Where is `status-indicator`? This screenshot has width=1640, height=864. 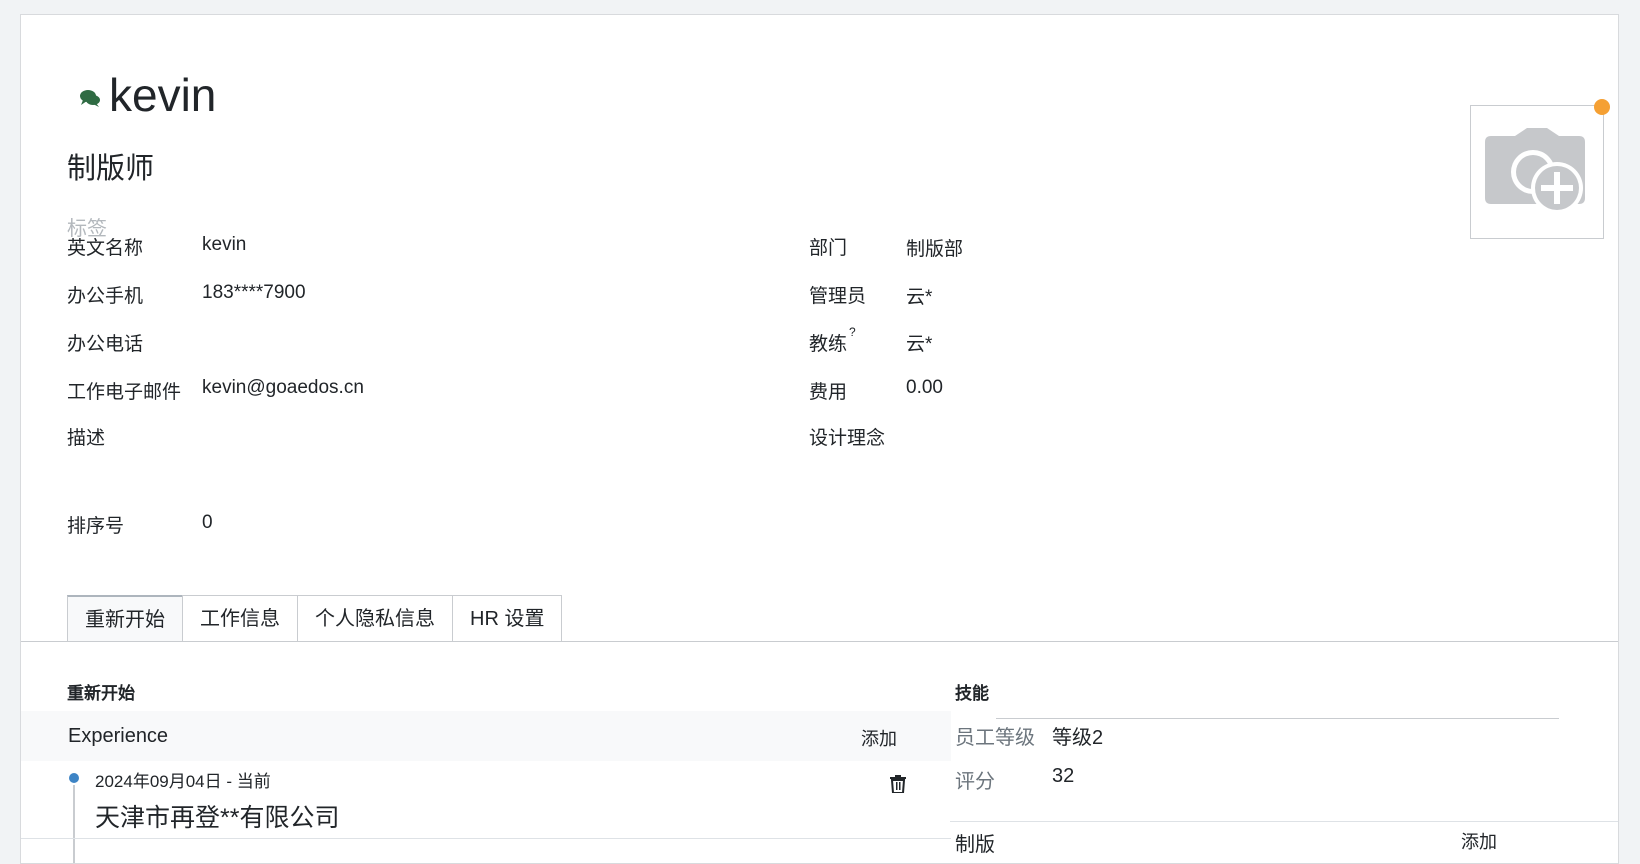 status-indicator is located at coordinates (1602, 107).